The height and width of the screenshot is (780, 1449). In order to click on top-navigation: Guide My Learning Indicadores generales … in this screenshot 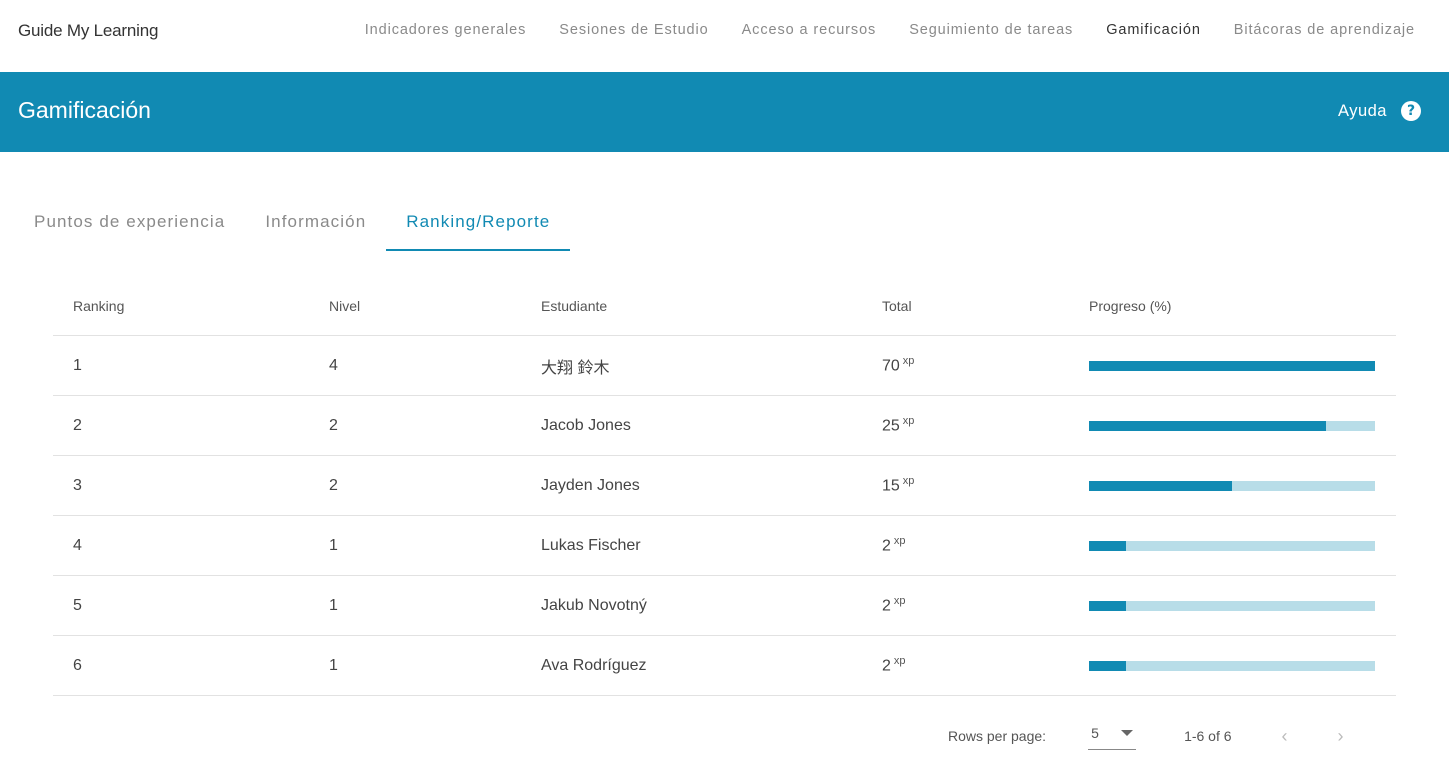, I will do `click(724, 36)`.